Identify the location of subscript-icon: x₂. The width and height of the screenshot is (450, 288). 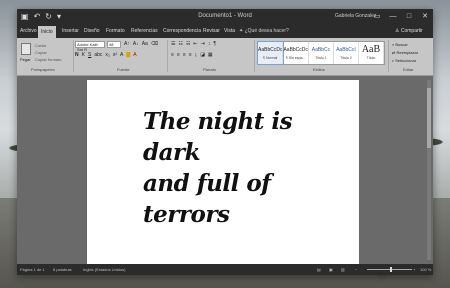
(107, 55).